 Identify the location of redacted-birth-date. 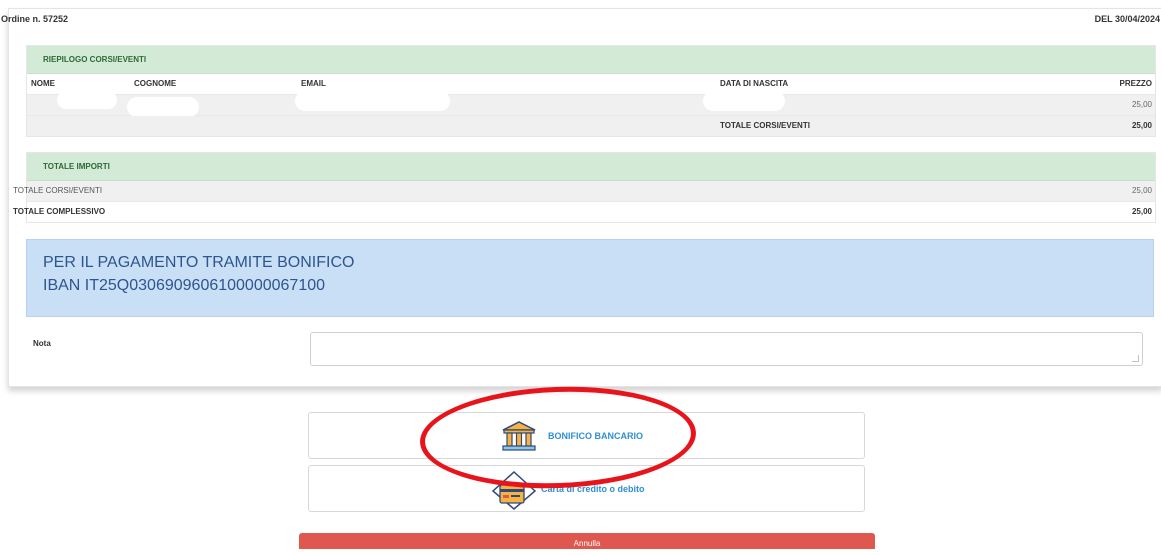
(744, 101).